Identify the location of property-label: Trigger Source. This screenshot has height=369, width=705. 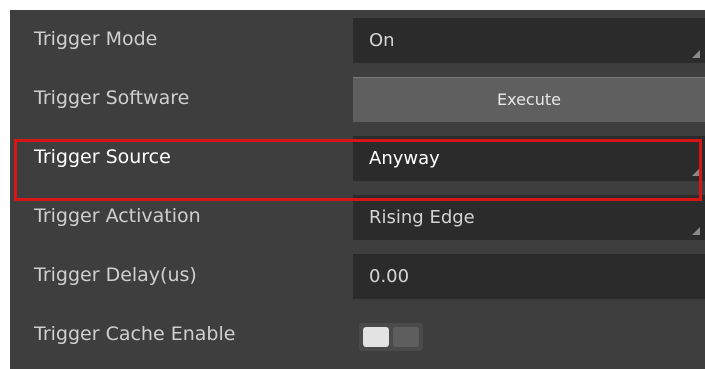
(102, 157).